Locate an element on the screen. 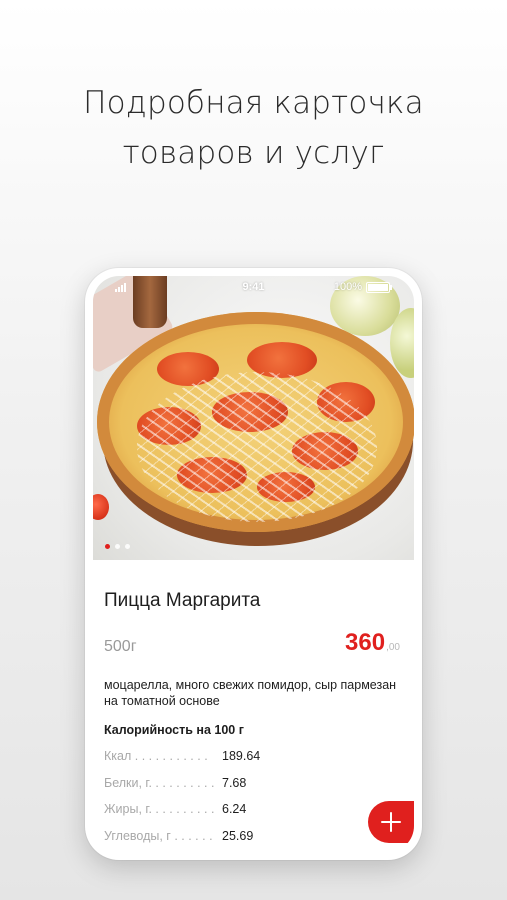  nutrition-row-fat: Жиры, г. . . . . . . . . . 6.24 is located at coordinates (214, 810).